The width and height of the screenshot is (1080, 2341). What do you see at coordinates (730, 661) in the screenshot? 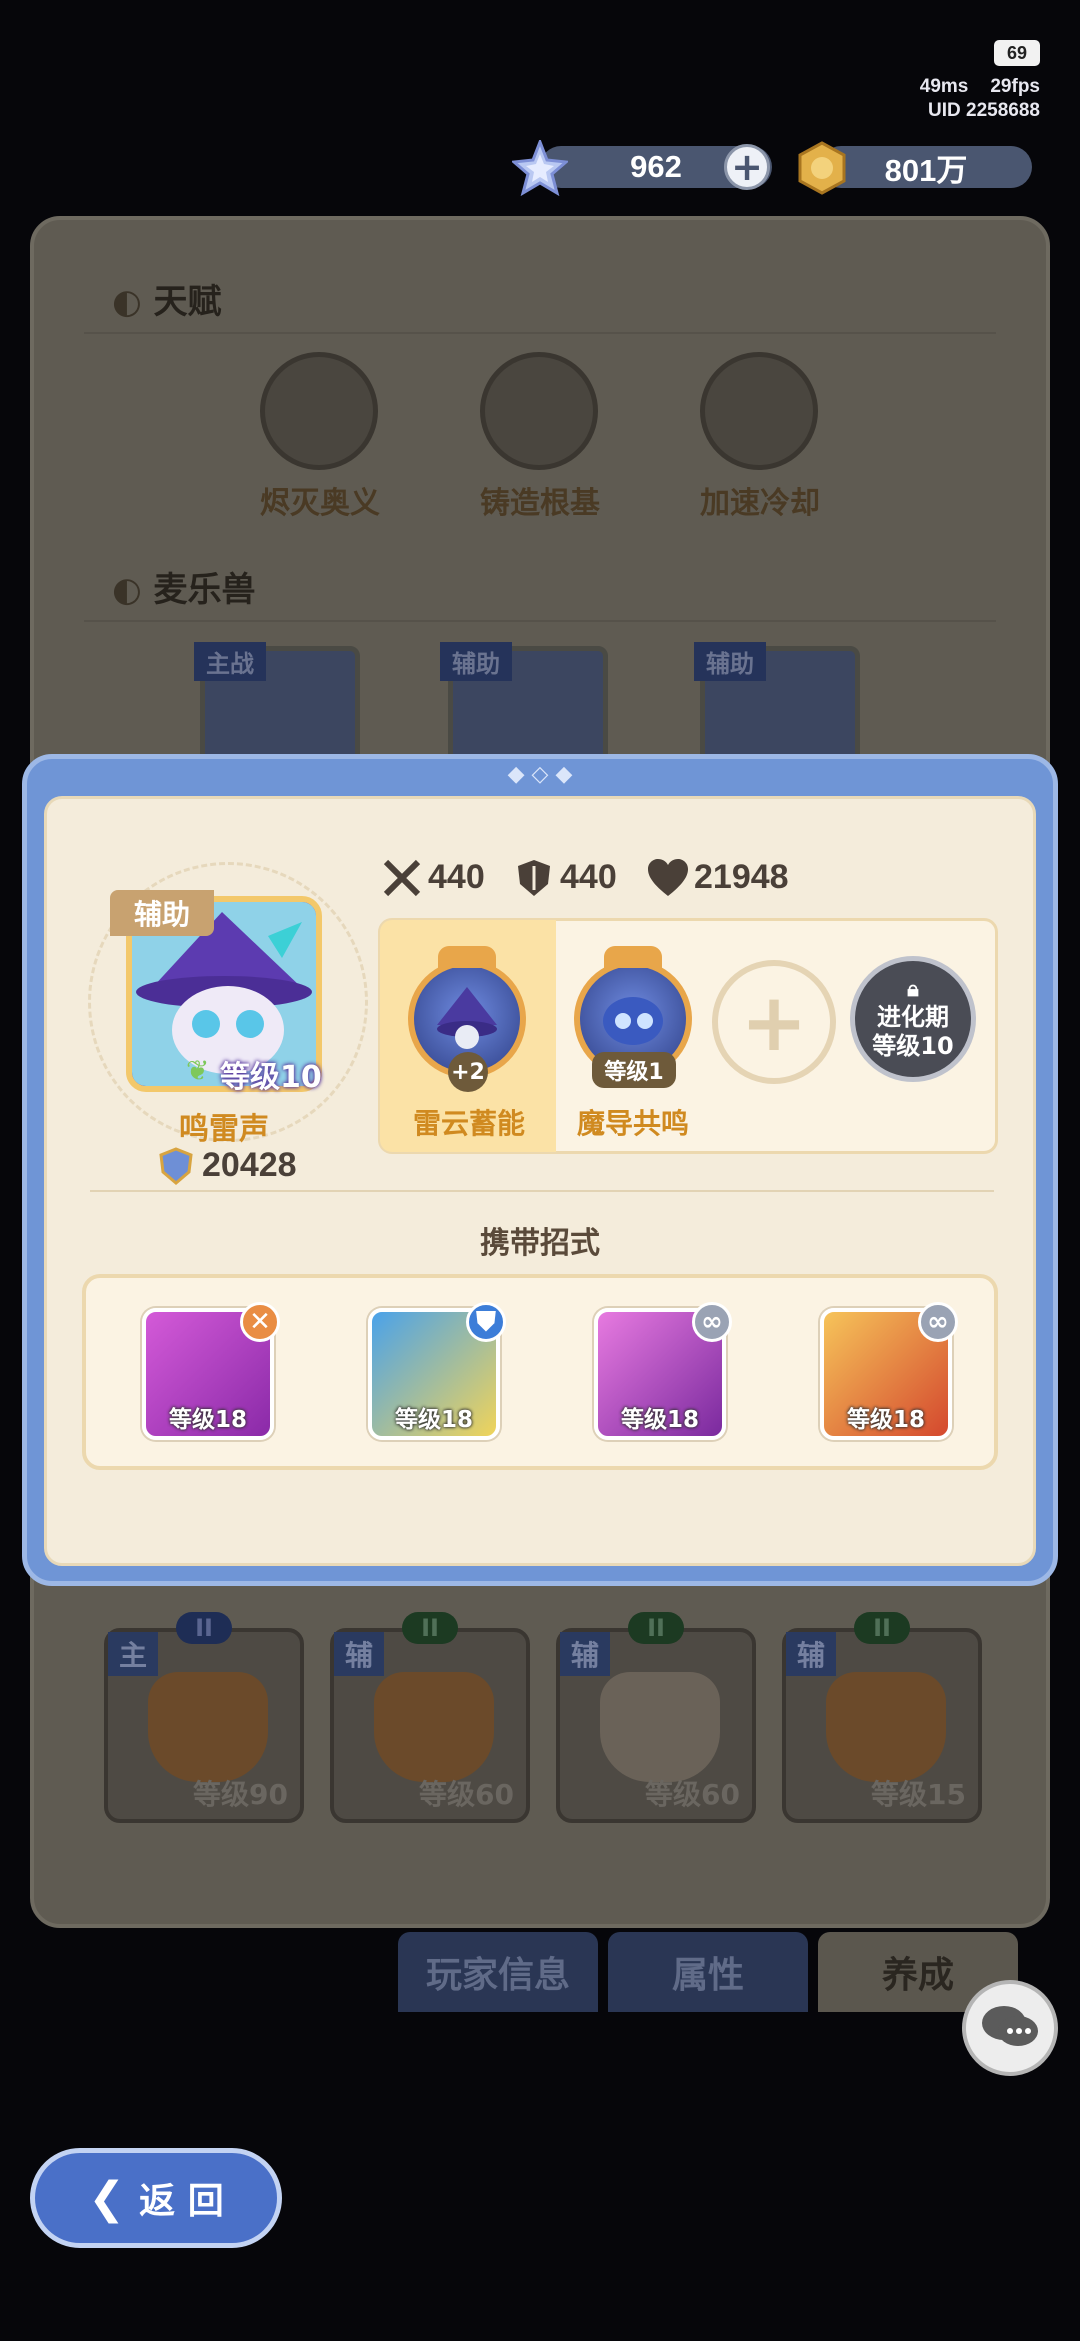
I see `beast-tag-3: 辅助` at bounding box center [730, 661].